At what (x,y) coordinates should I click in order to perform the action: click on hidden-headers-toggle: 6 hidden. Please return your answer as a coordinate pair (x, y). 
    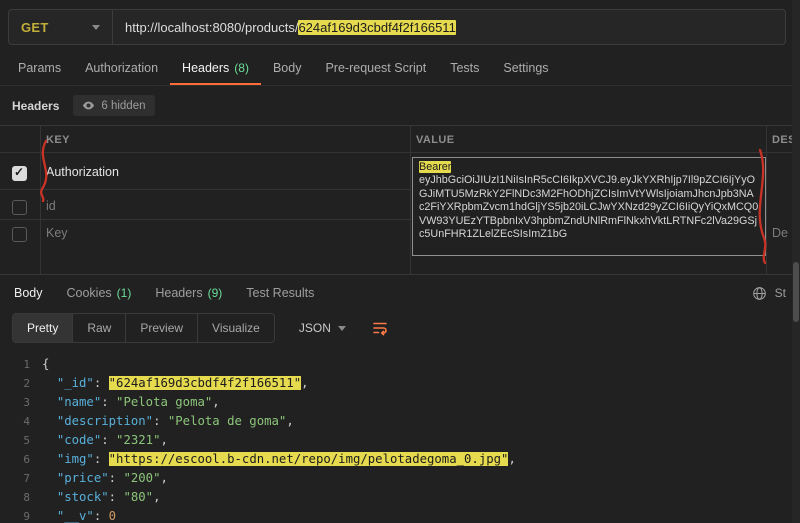
    Looking at the image, I should click on (114, 105).